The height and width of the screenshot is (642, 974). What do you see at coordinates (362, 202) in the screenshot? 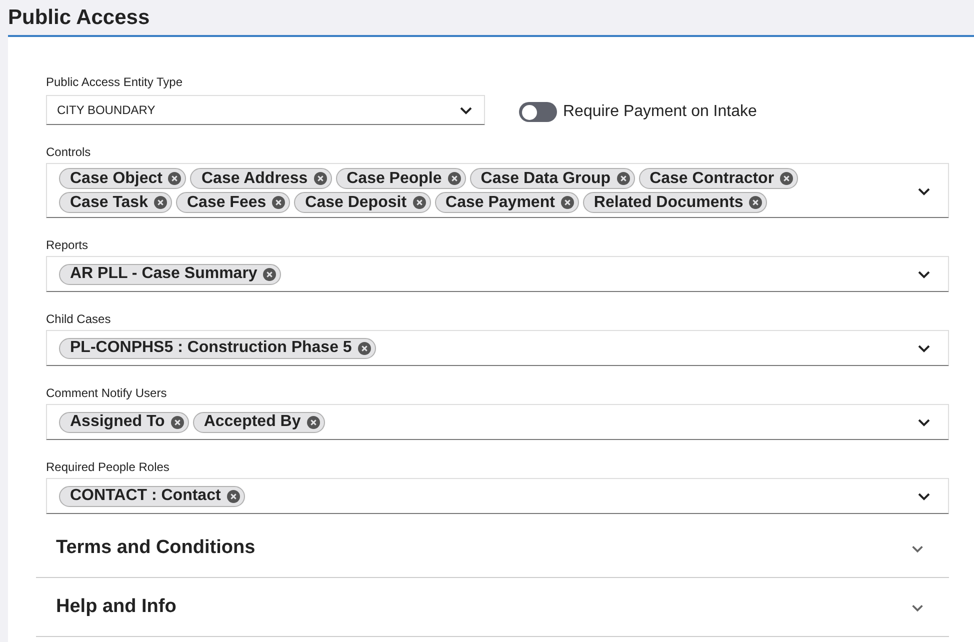
I see `tag-chip: Case Deposit` at bounding box center [362, 202].